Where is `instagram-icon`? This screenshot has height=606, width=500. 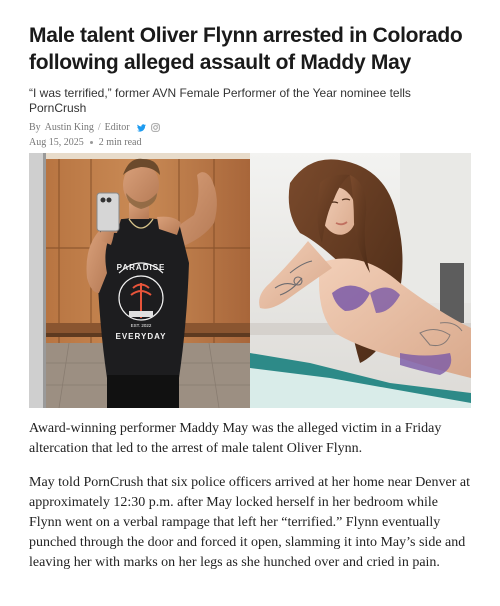 instagram-icon is located at coordinates (155, 127).